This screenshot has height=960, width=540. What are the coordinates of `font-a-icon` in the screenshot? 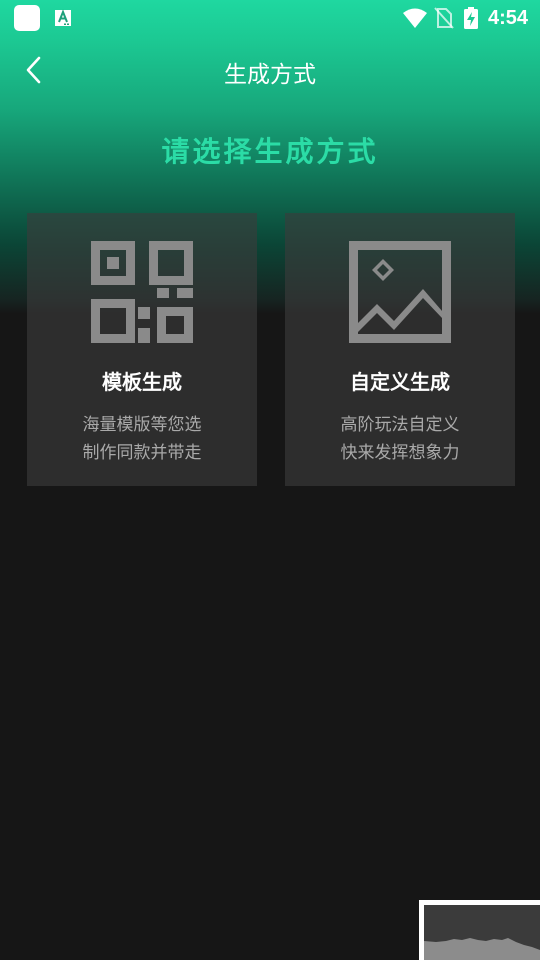 It's located at (63, 17).